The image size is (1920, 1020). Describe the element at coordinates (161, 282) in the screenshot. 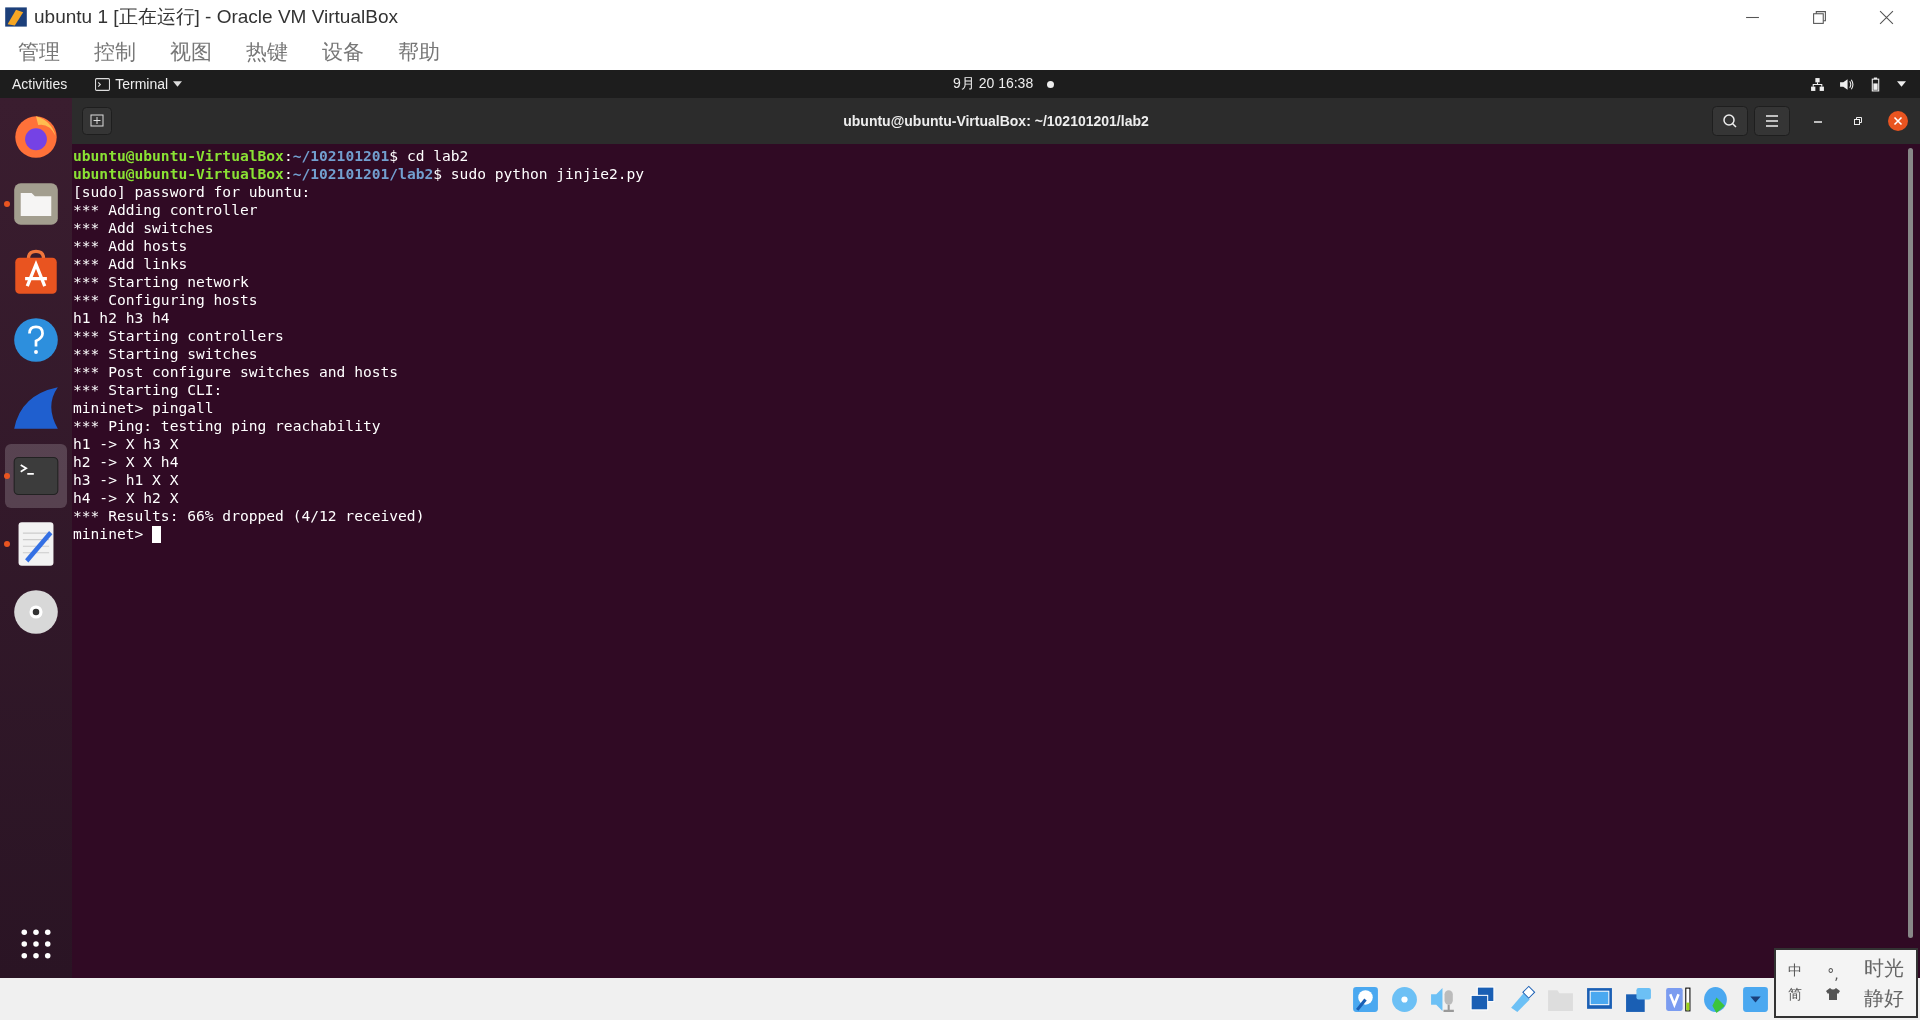

I see `terminal-line: *** Starting network` at that location.